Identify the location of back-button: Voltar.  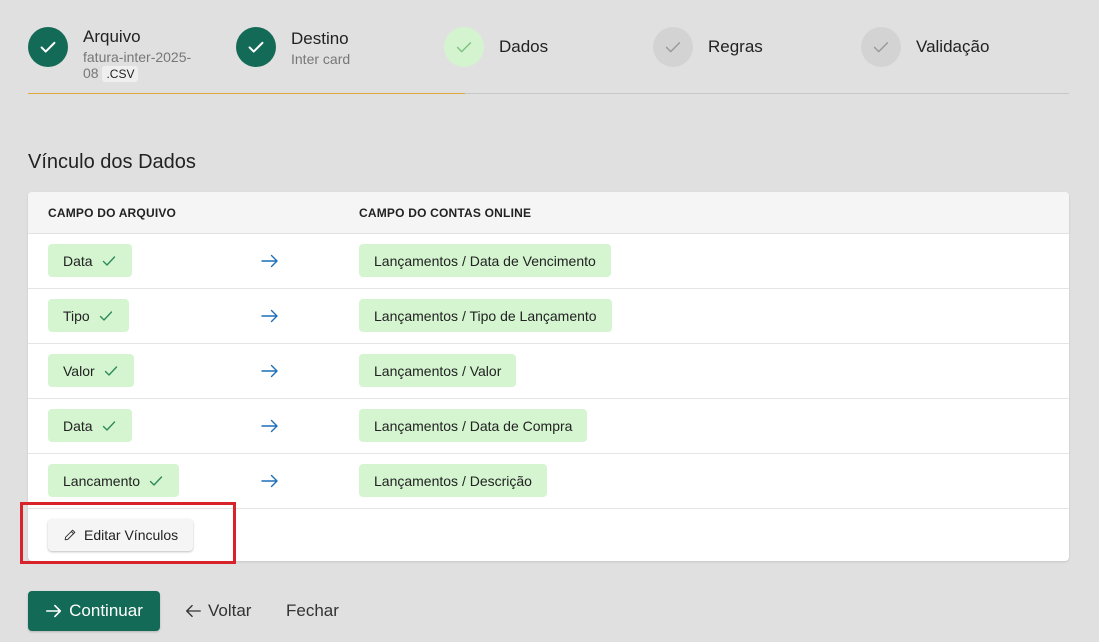
(217, 611).